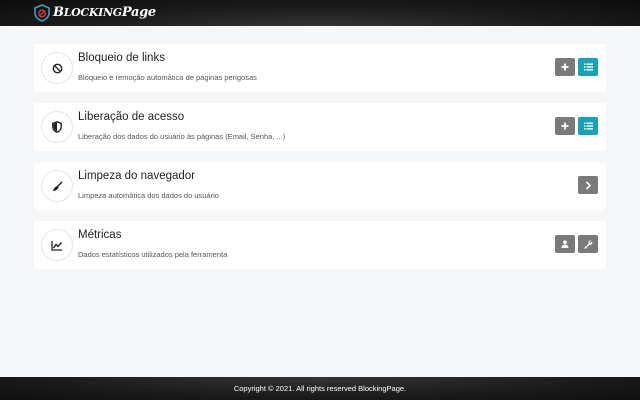 The height and width of the screenshot is (400, 640). I want to click on settings-metrics-button, so click(588, 244).